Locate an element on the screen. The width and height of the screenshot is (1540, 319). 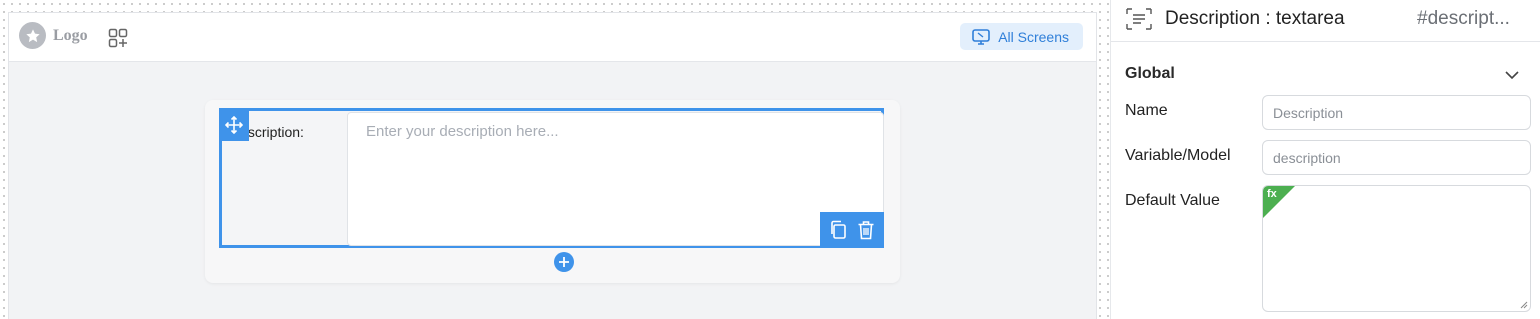
all-screens-button: All Screens is located at coordinates (1021, 36).